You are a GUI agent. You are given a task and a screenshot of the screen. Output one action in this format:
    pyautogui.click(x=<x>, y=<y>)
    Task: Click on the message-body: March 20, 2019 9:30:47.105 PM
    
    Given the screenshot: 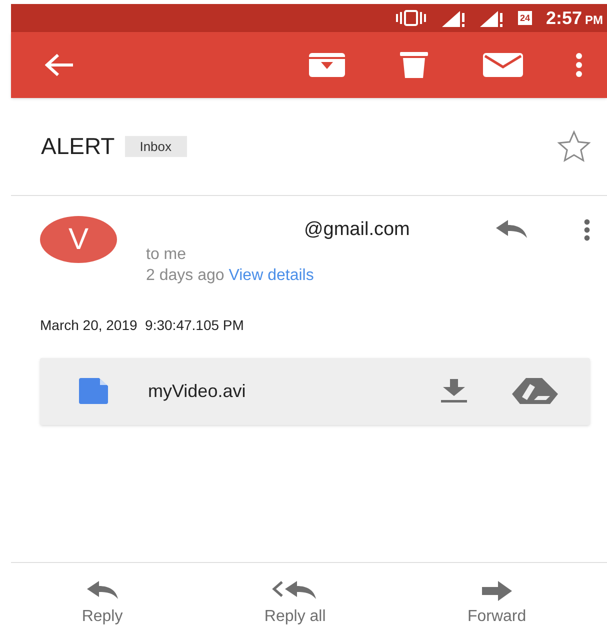 What is the action you would take?
    pyautogui.click(x=142, y=325)
    